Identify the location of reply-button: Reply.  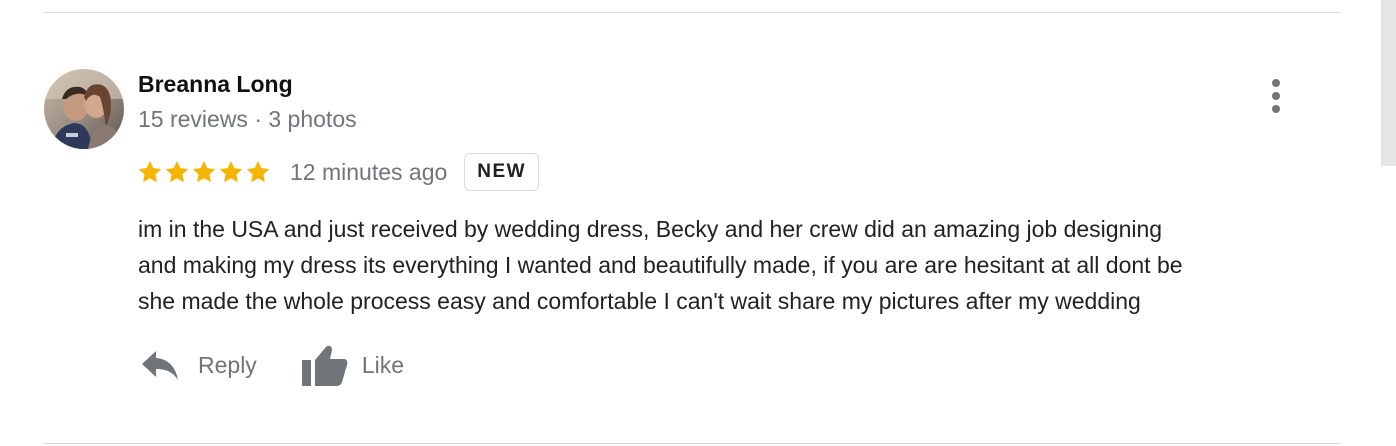
(198, 365).